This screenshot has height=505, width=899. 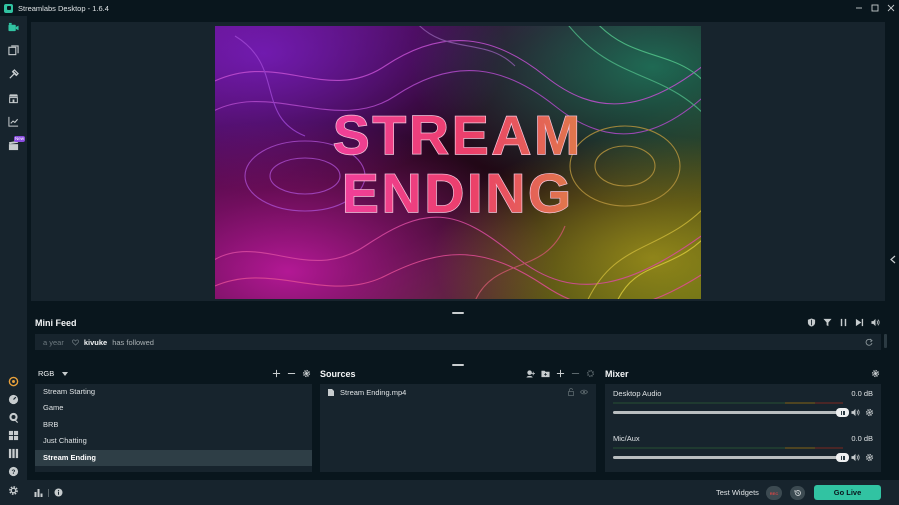 I want to click on footer-divider, so click(x=48, y=492).